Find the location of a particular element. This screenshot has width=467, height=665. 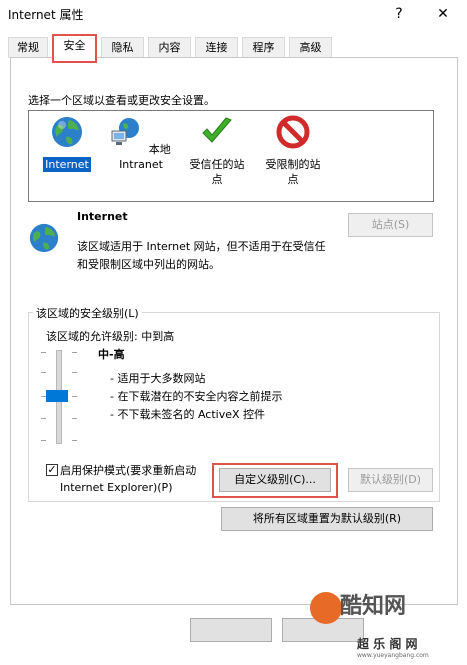

zone-local-intranet: 本地 Intranet is located at coordinates (141, 143).